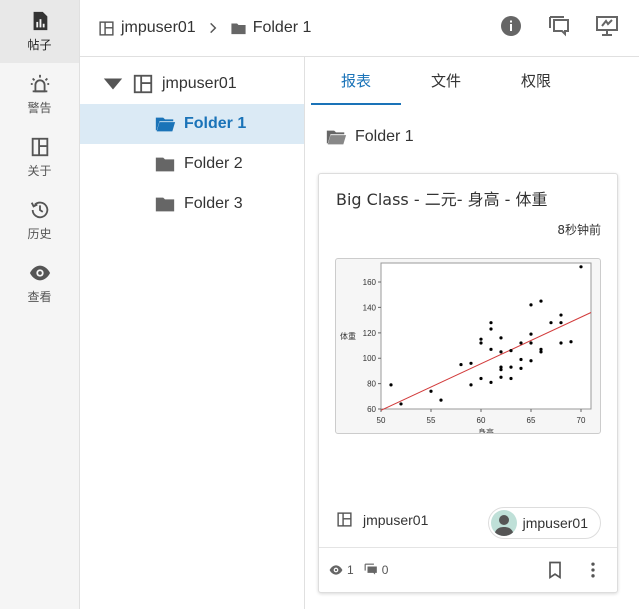 Image resolution: width=639 pixels, height=609 pixels. I want to click on history-icon, so click(39, 210).